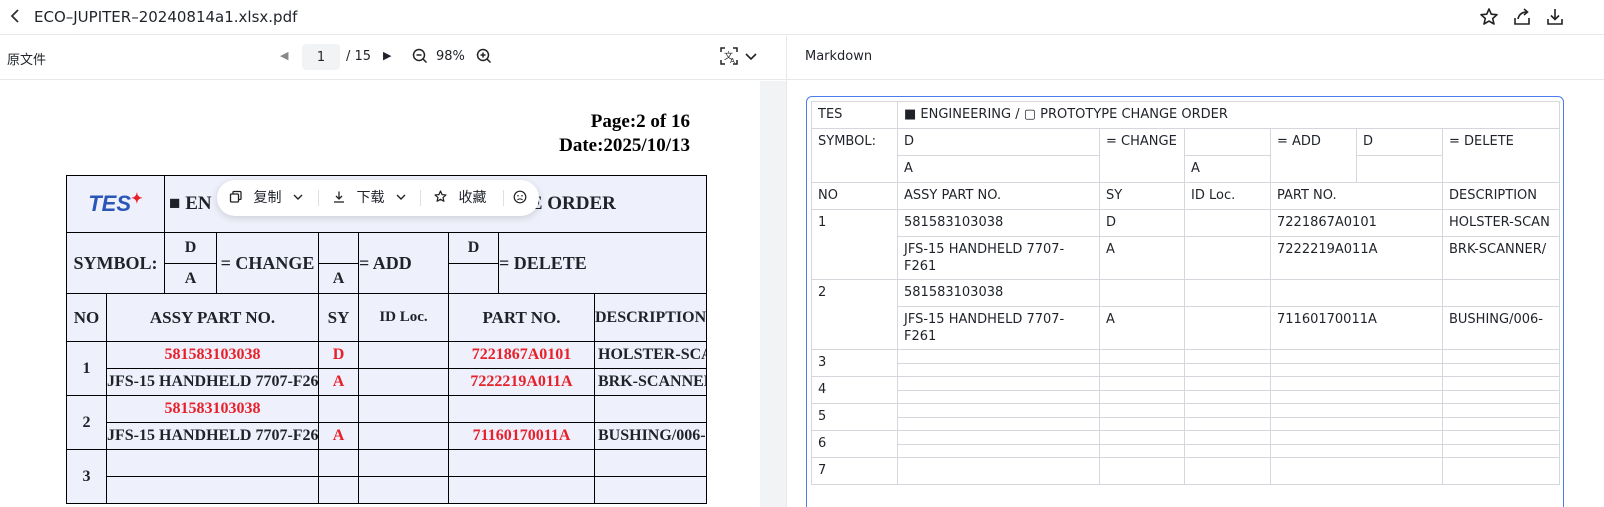 This screenshot has height=507, width=1604. Describe the element at coordinates (338, 317) in the screenshot. I see `header-sy: SY` at that location.